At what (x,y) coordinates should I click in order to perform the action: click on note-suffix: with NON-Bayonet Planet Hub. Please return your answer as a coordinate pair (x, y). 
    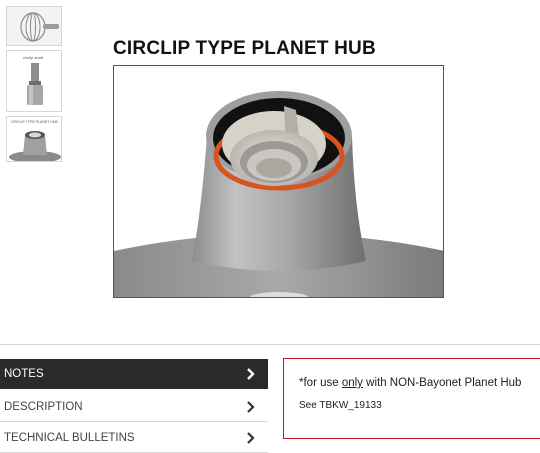
    Looking at the image, I should click on (442, 383).